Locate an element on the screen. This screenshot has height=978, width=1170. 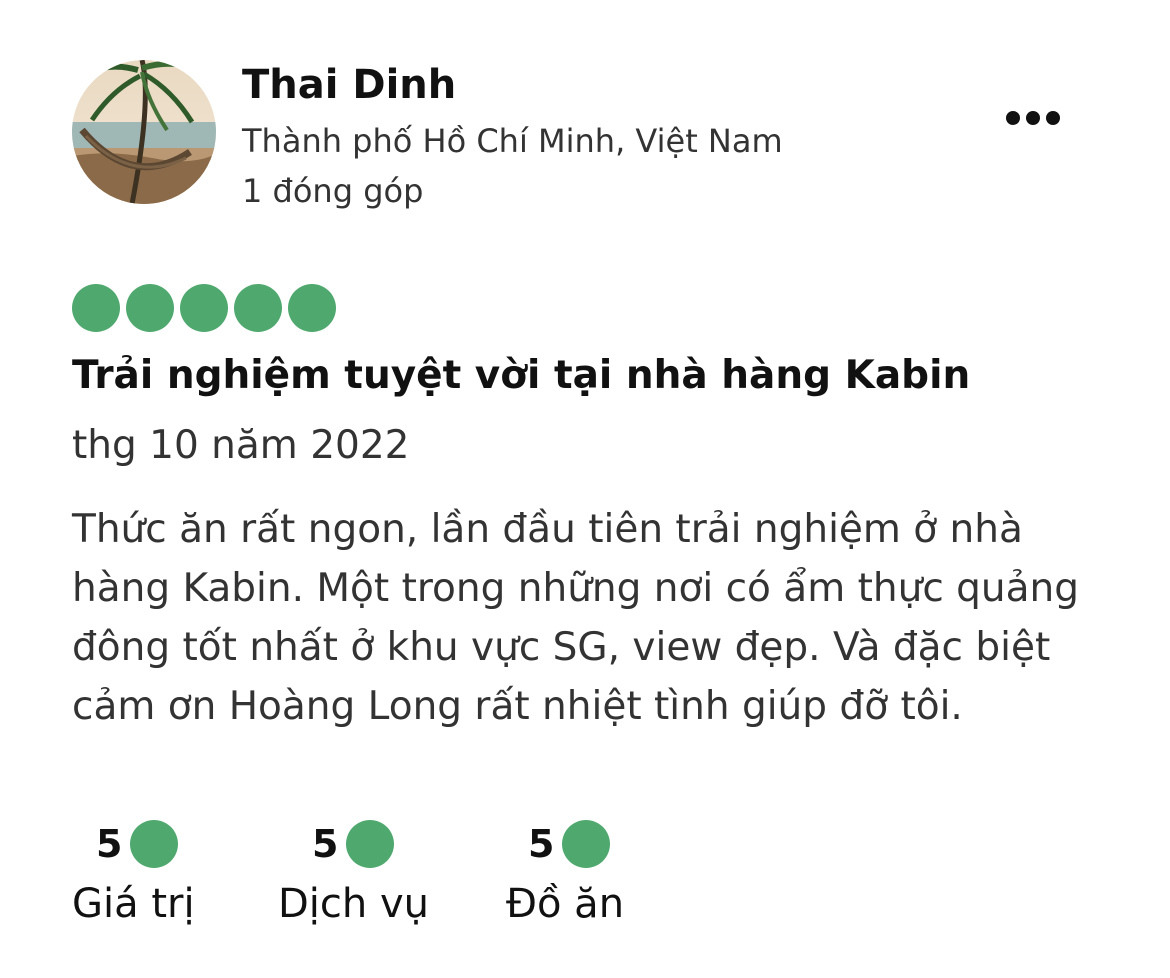
subrating-label: Giá trị is located at coordinates (133, 904).